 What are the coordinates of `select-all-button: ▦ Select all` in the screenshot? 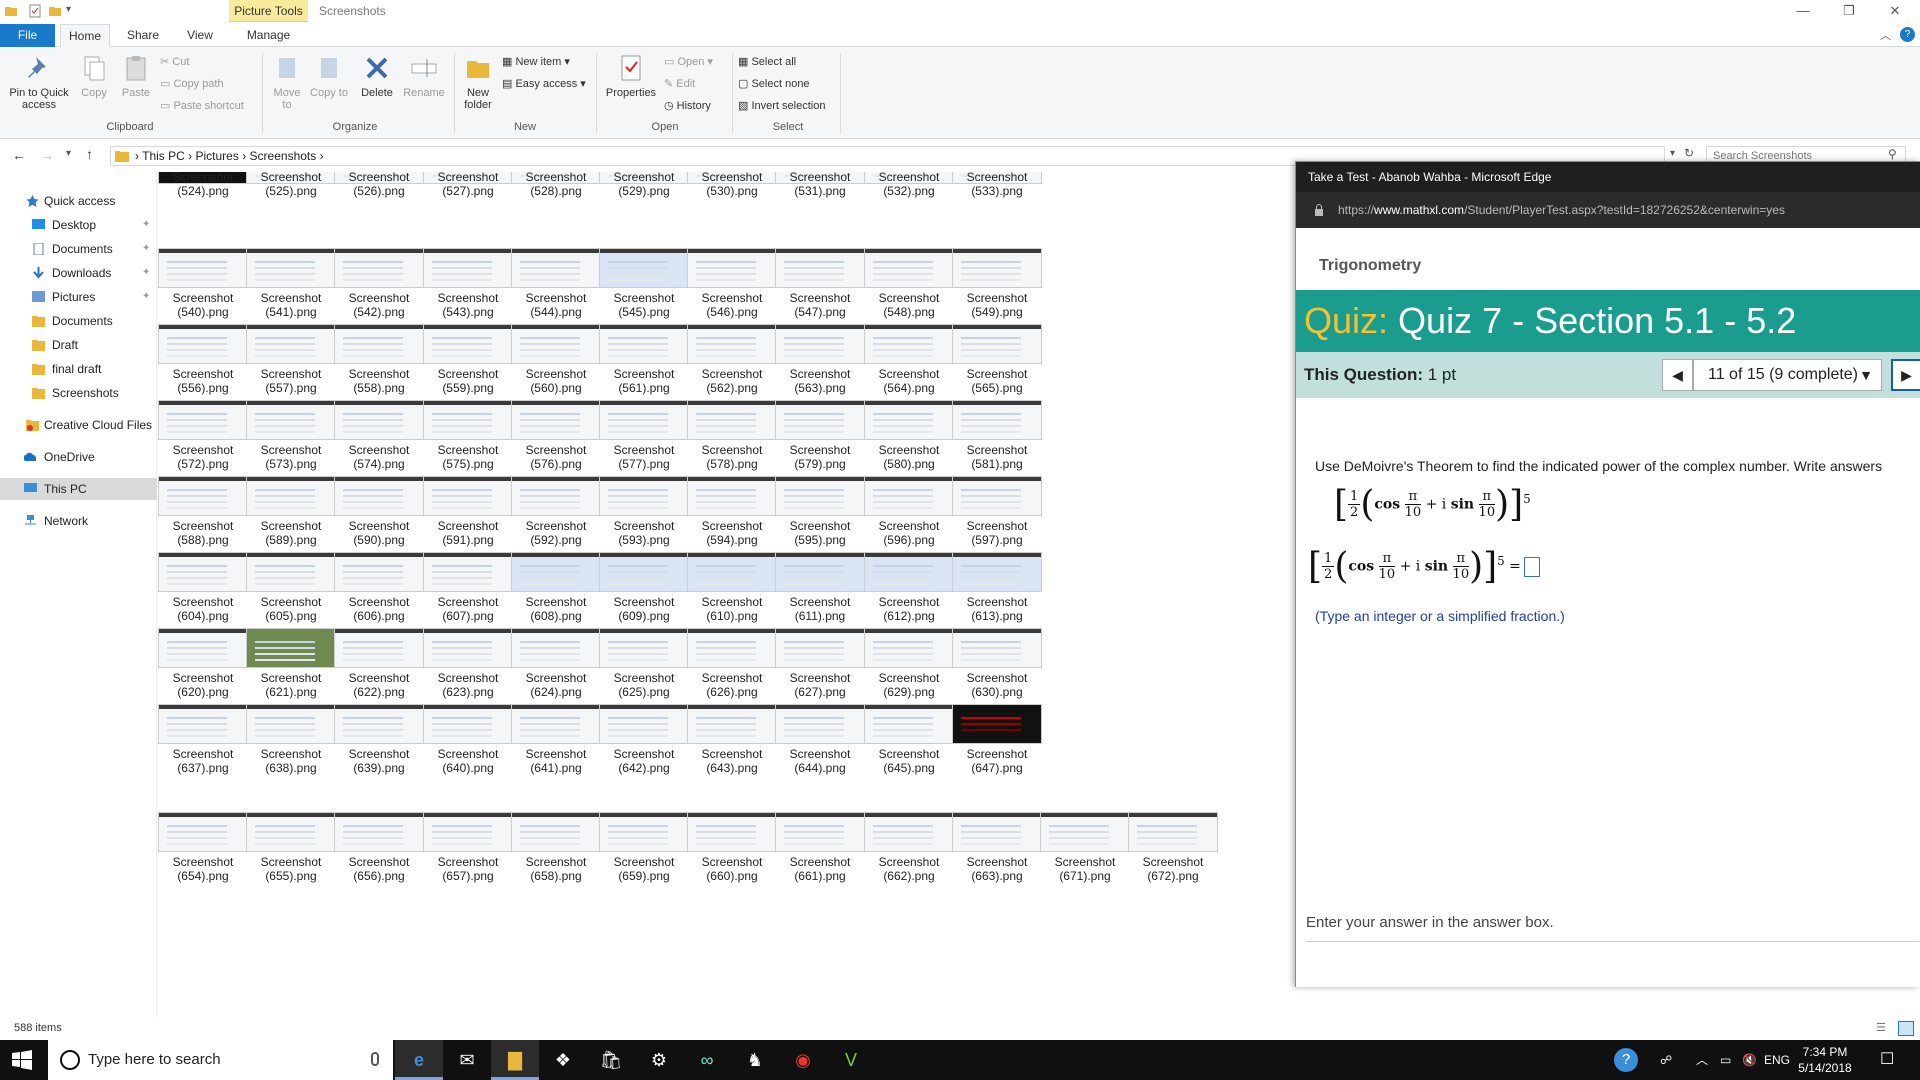 It's located at (767, 61).